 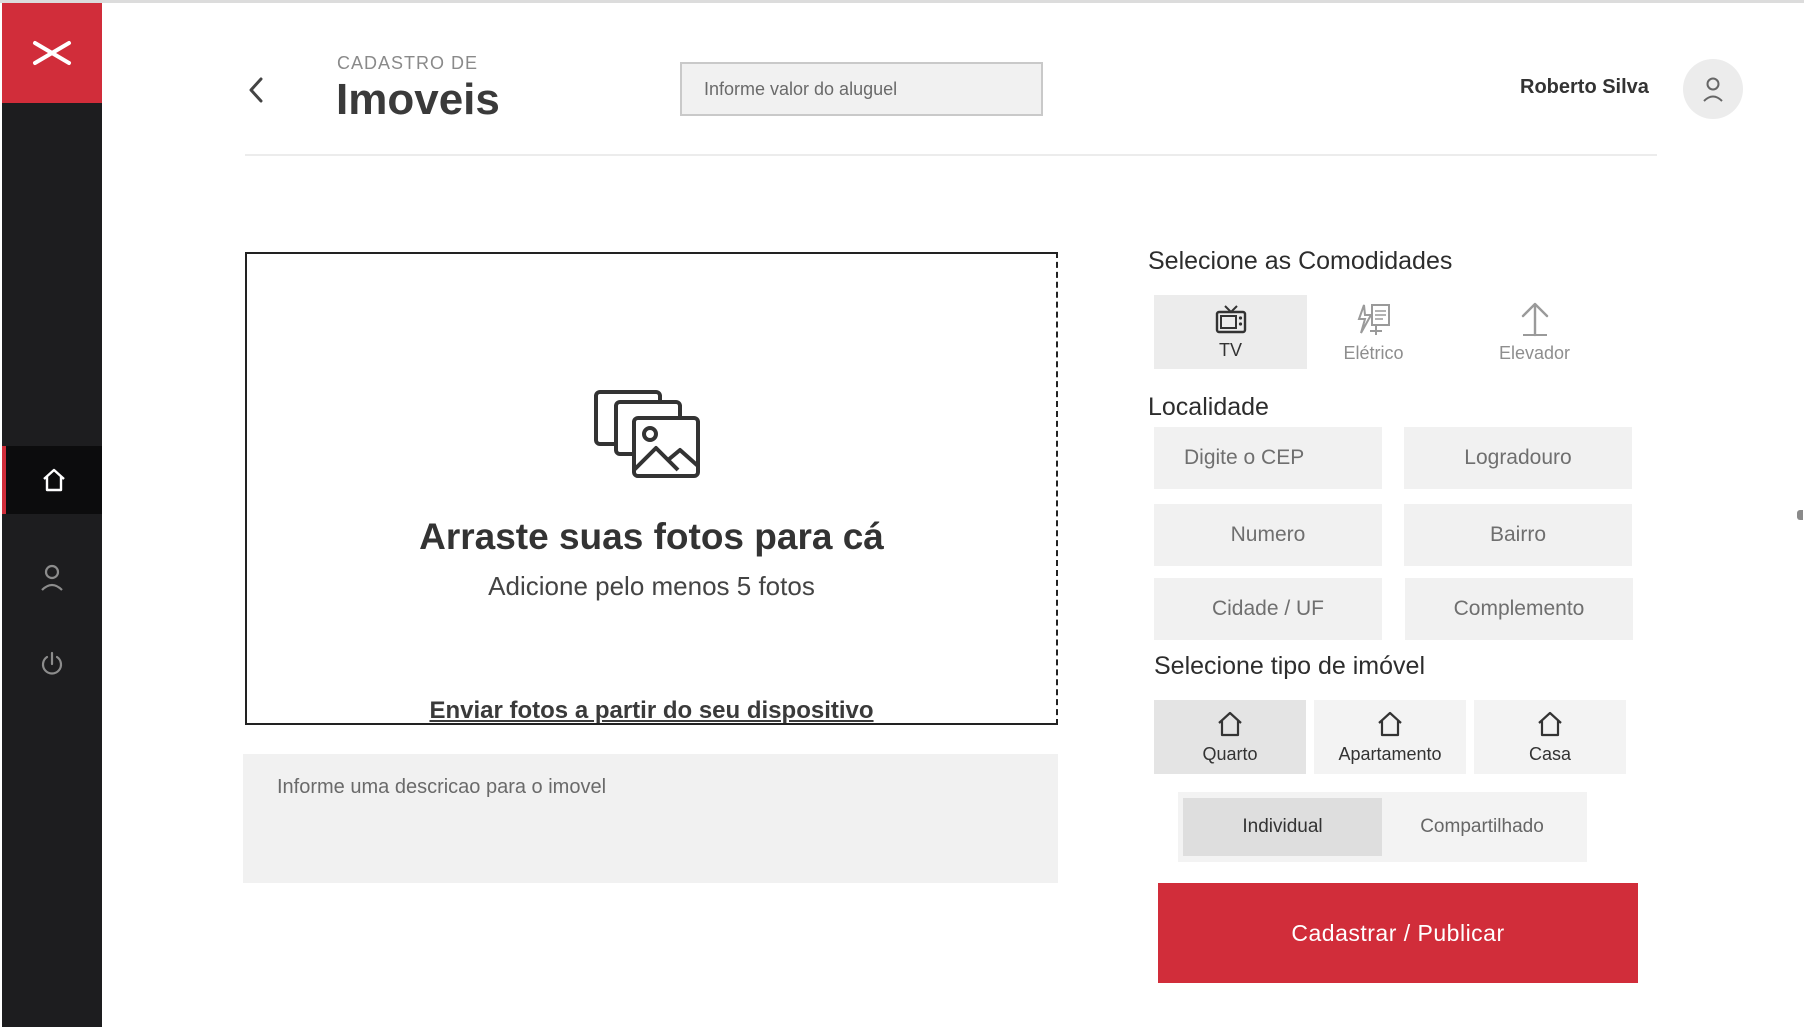 I want to click on number-field, so click(x=1268, y=535).